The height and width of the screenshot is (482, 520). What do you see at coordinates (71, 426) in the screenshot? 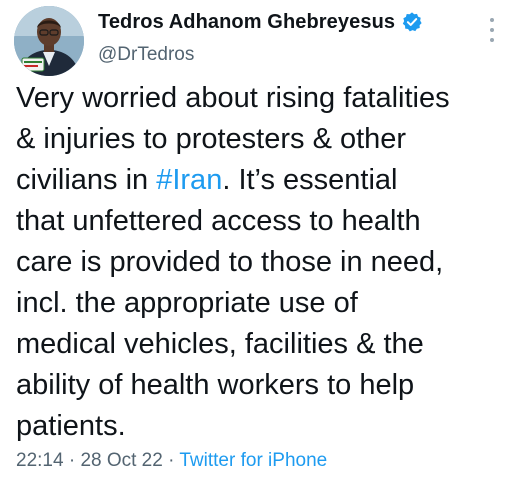
I see `tweet-line-9: patients.` at bounding box center [71, 426].